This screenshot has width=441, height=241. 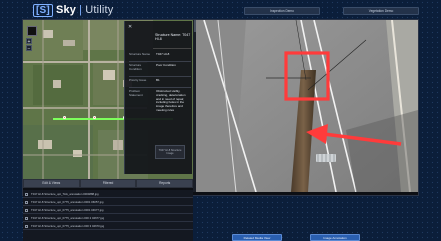 I want to click on logo-product: Utility, so click(x=99, y=10).